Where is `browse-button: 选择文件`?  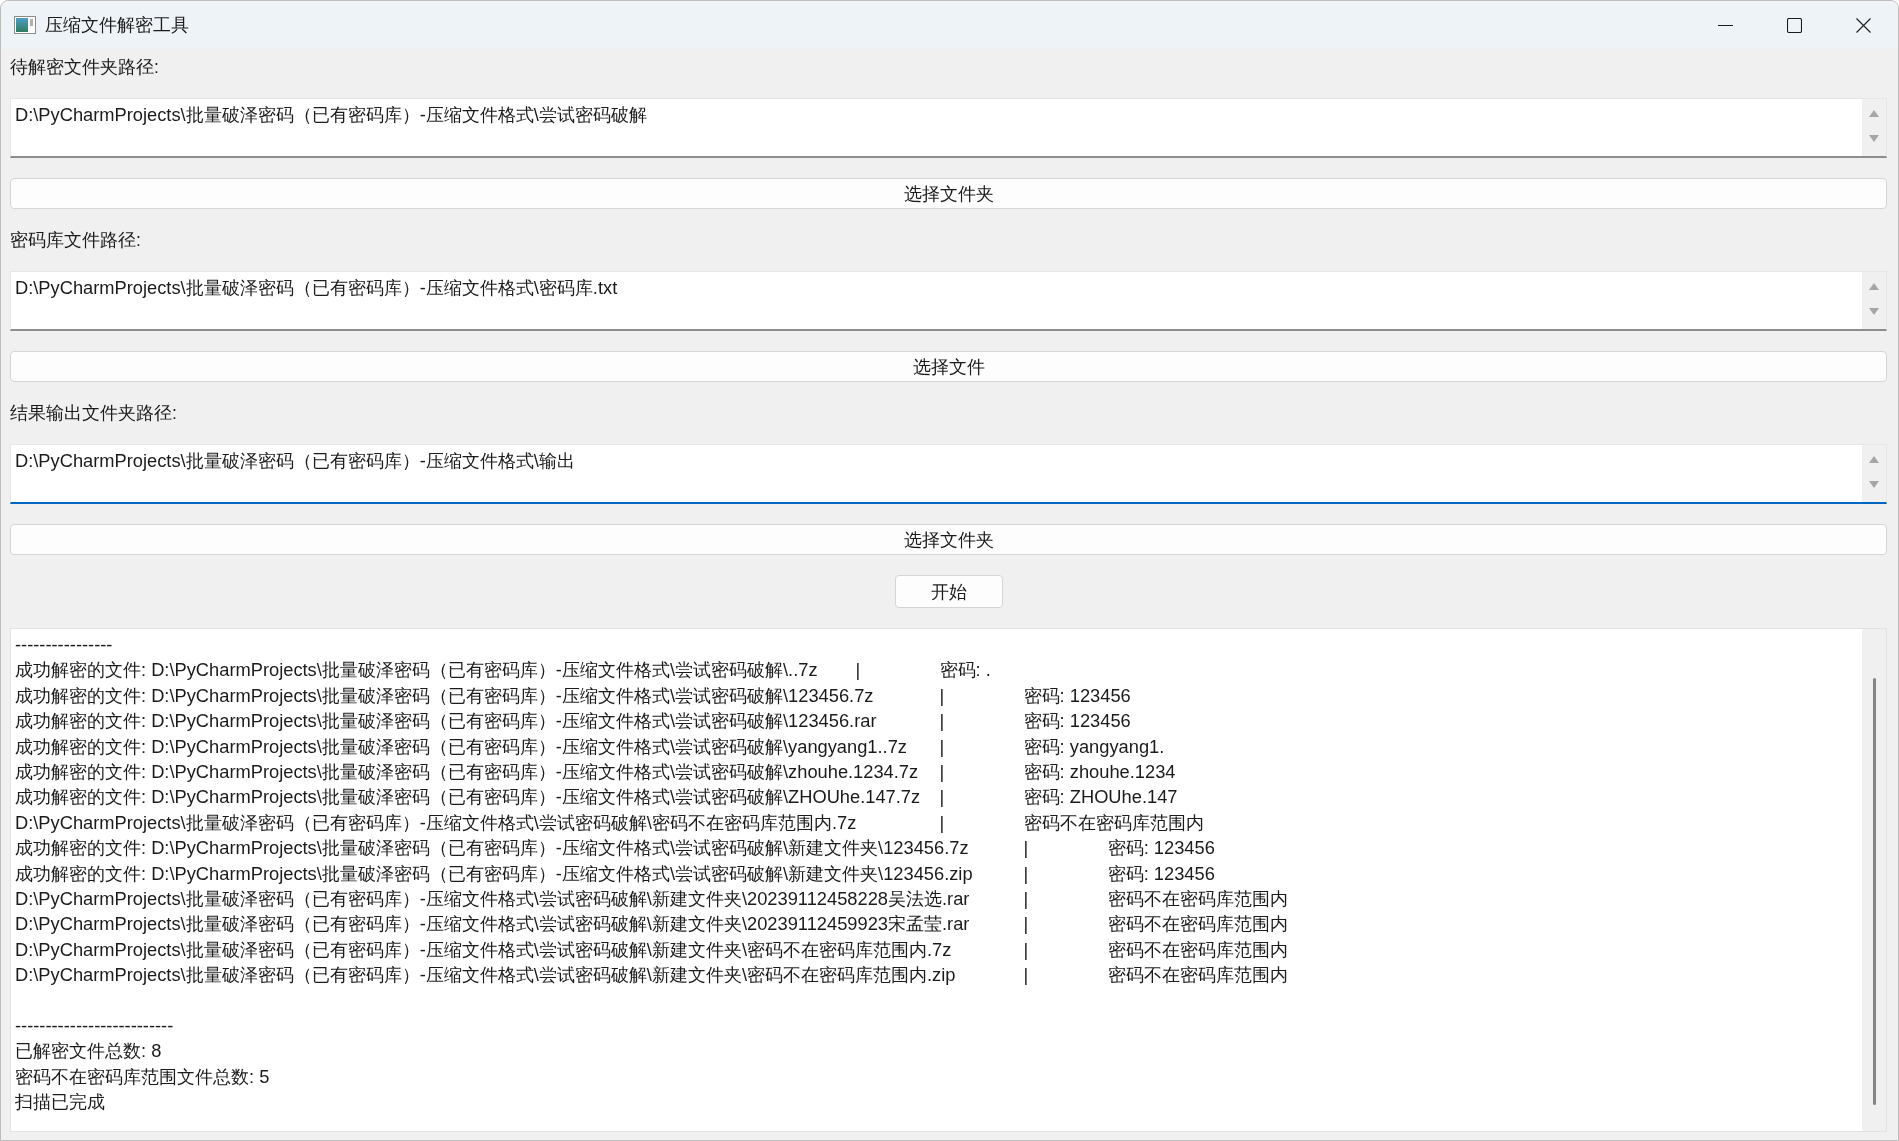
browse-button: 选择文件 is located at coordinates (948, 366).